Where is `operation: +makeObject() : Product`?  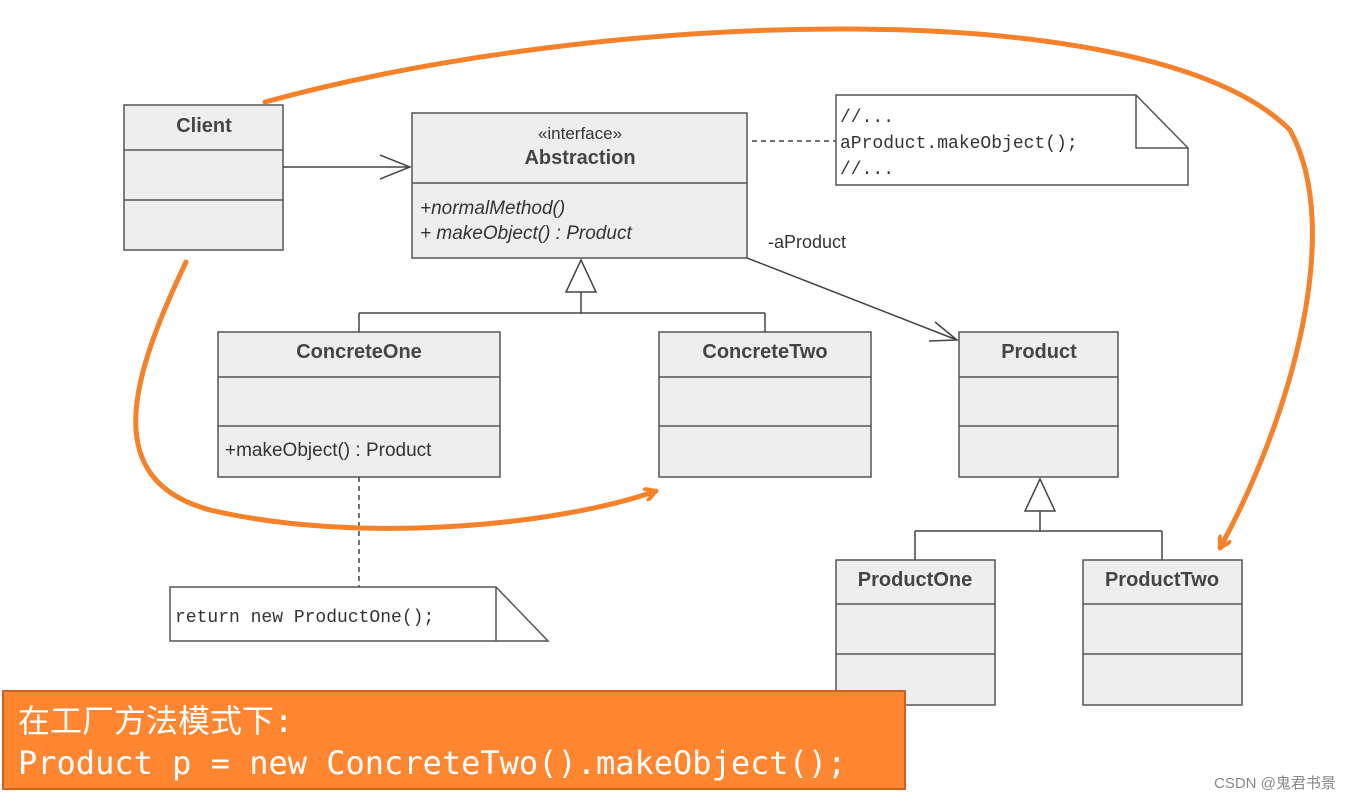
operation: +makeObject() : Product is located at coordinates (328, 450).